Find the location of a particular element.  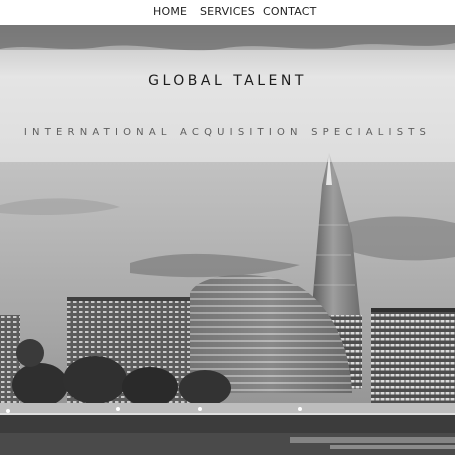

nav-services-link: SERVICES is located at coordinates (227, 11).